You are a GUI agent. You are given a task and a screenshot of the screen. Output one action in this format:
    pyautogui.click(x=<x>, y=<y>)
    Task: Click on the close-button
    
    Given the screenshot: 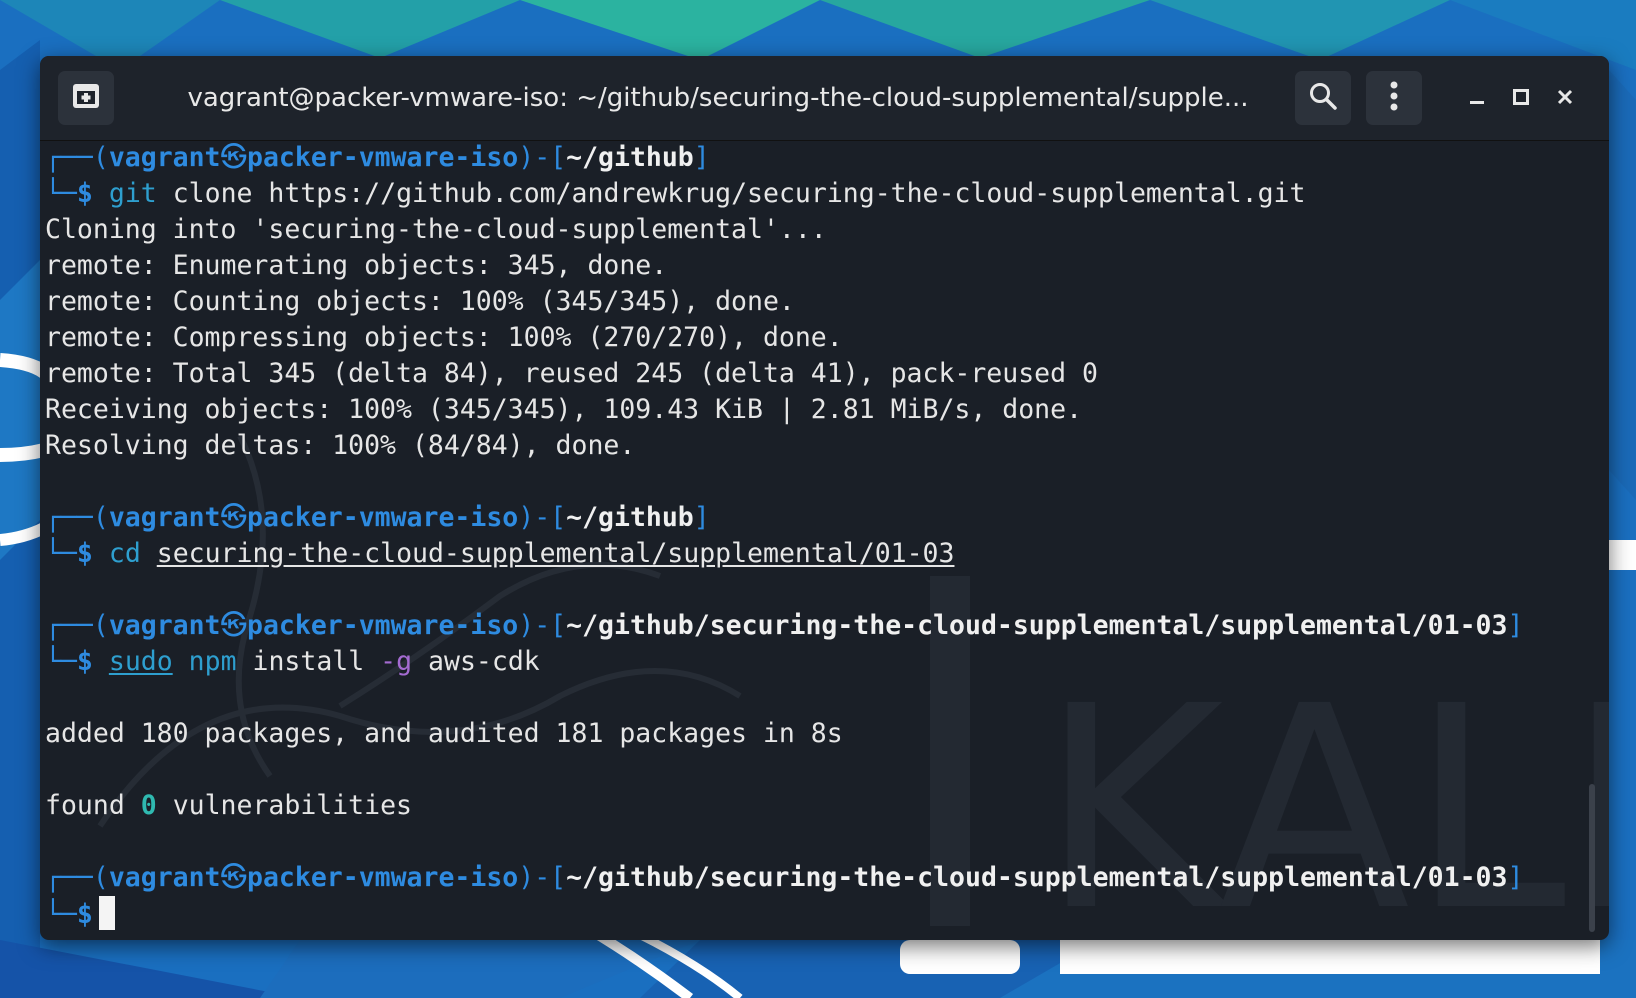 What is the action you would take?
    pyautogui.click(x=1565, y=99)
    